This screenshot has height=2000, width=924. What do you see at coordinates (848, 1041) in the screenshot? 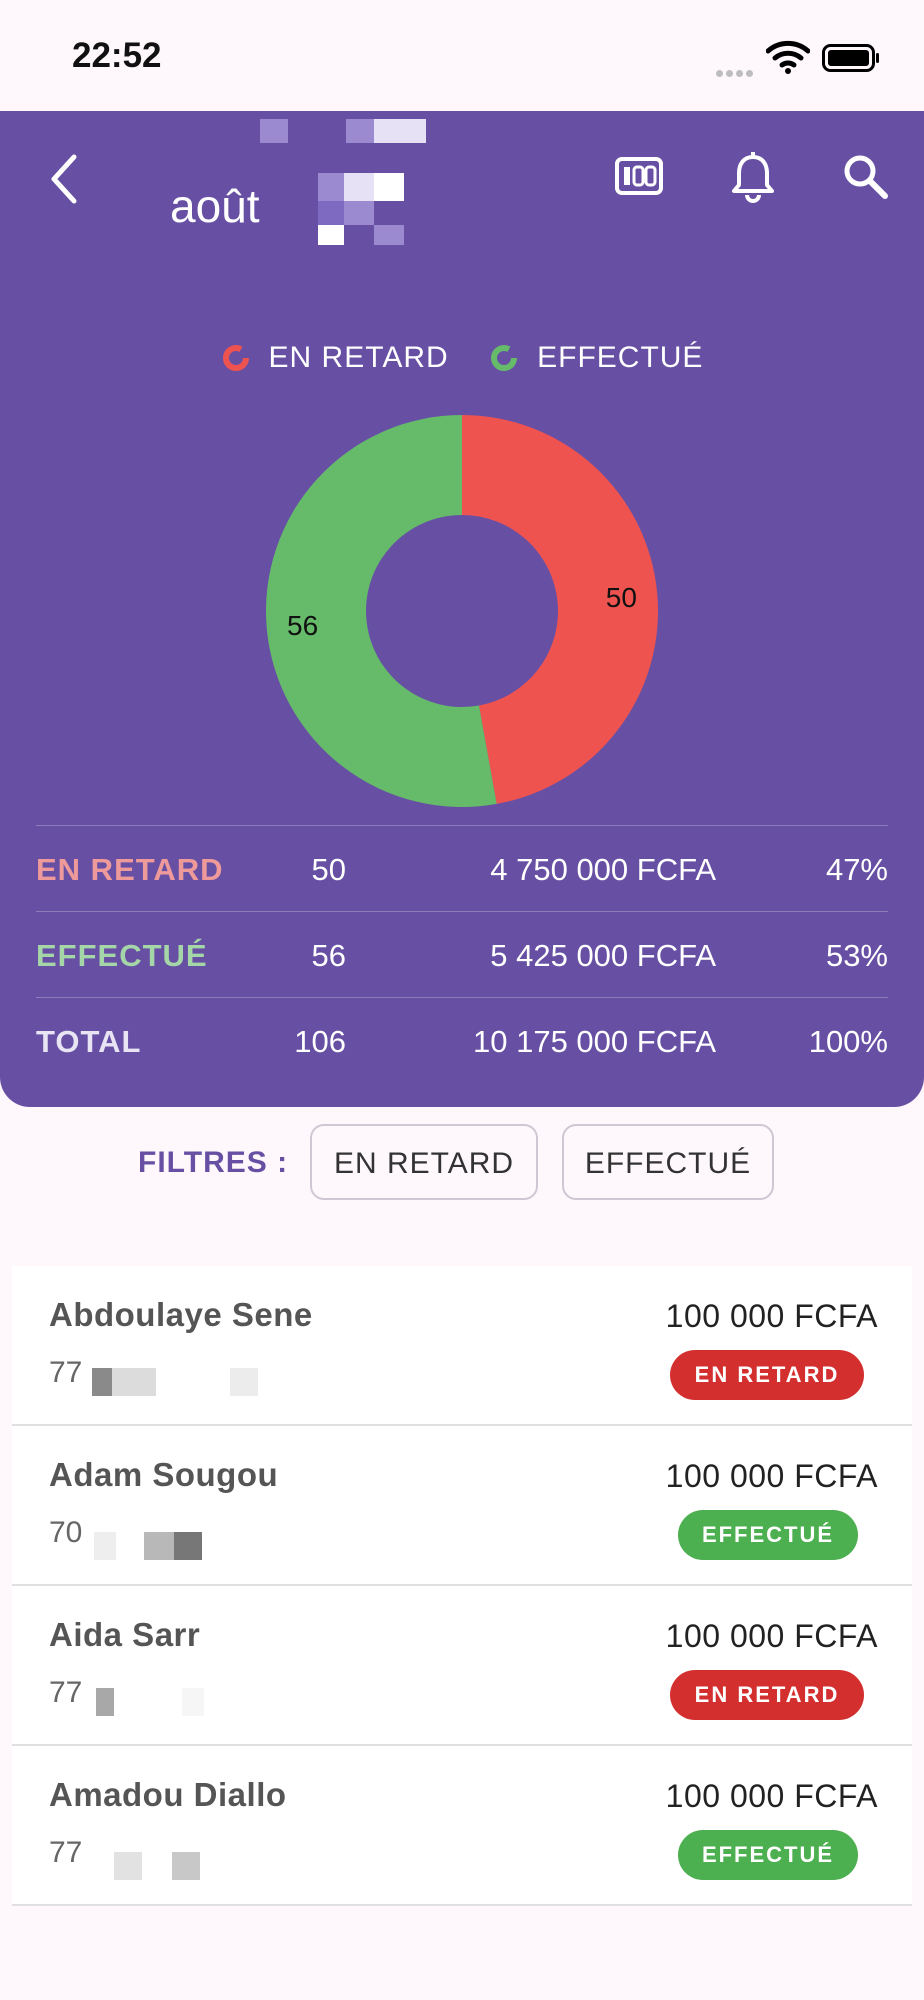
I see `summary-percent: 100%` at bounding box center [848, 1041].